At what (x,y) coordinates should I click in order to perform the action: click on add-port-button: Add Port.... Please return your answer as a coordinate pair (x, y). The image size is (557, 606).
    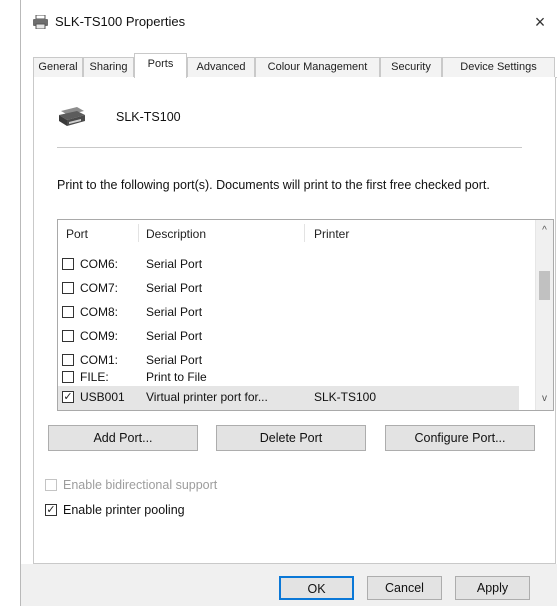
    Looking at the image, I should click on (123, 438).